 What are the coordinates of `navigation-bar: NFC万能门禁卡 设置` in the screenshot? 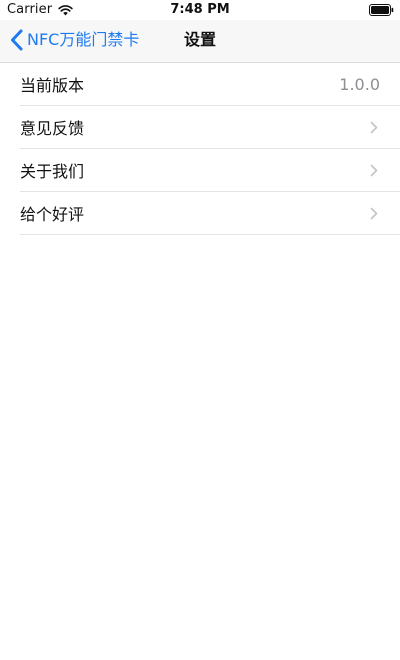 It's located at (200, 41).